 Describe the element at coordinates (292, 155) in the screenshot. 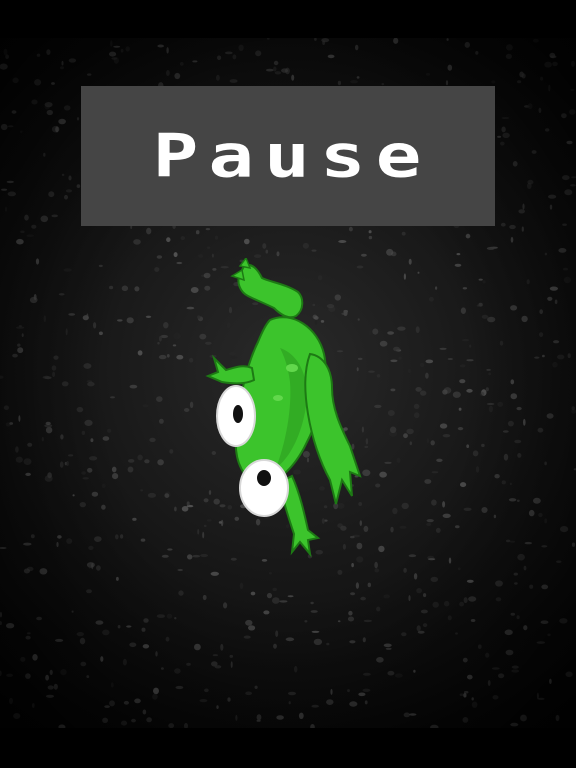

I see `pause-title: Pause` at that location.